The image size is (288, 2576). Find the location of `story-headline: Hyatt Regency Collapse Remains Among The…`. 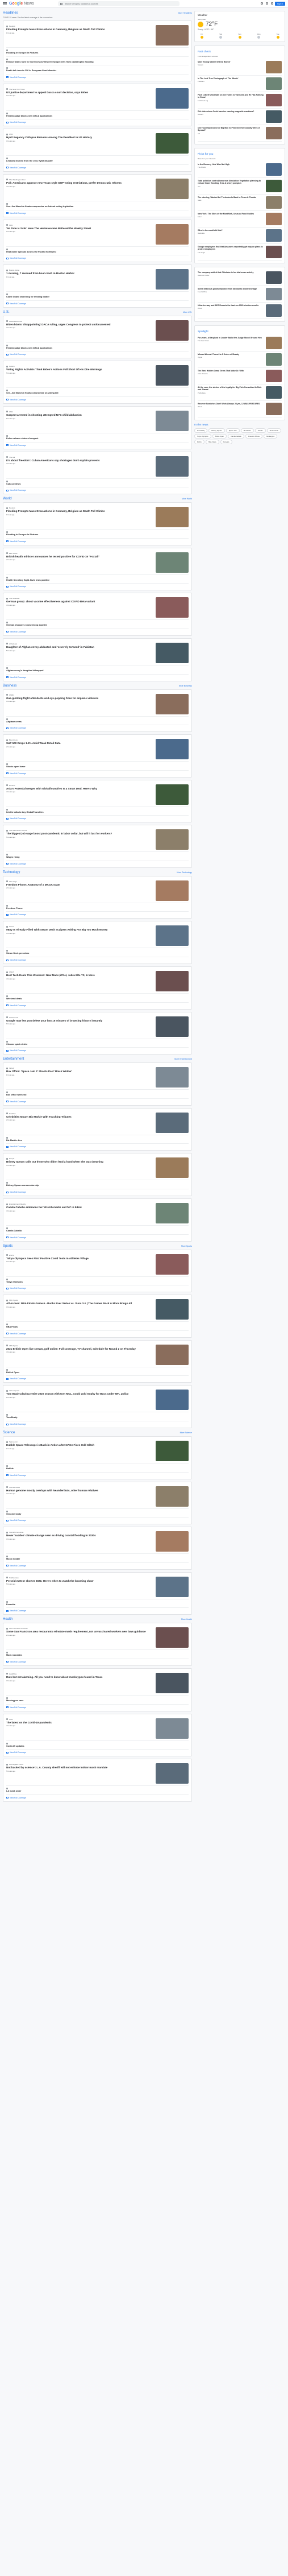

story-headline: Hyatt Regency Collapse Remains Among The… is located at coordinates (80, 137).